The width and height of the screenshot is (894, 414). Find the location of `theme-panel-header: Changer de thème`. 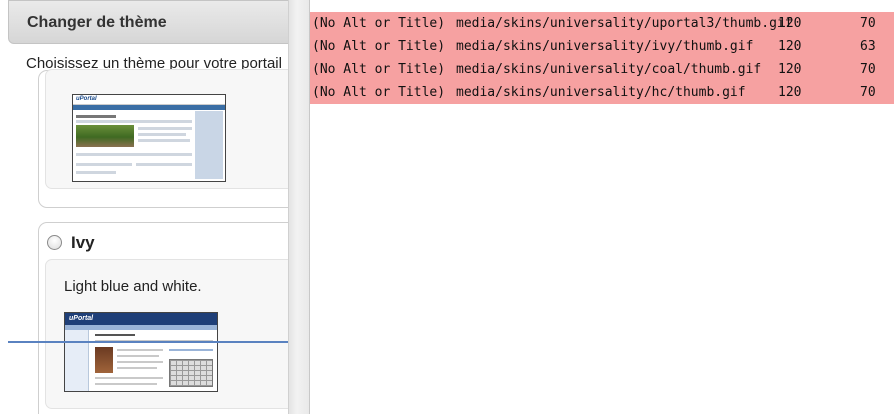

theme-panel-header: Changer de thème is located at coordinates (148, 22).